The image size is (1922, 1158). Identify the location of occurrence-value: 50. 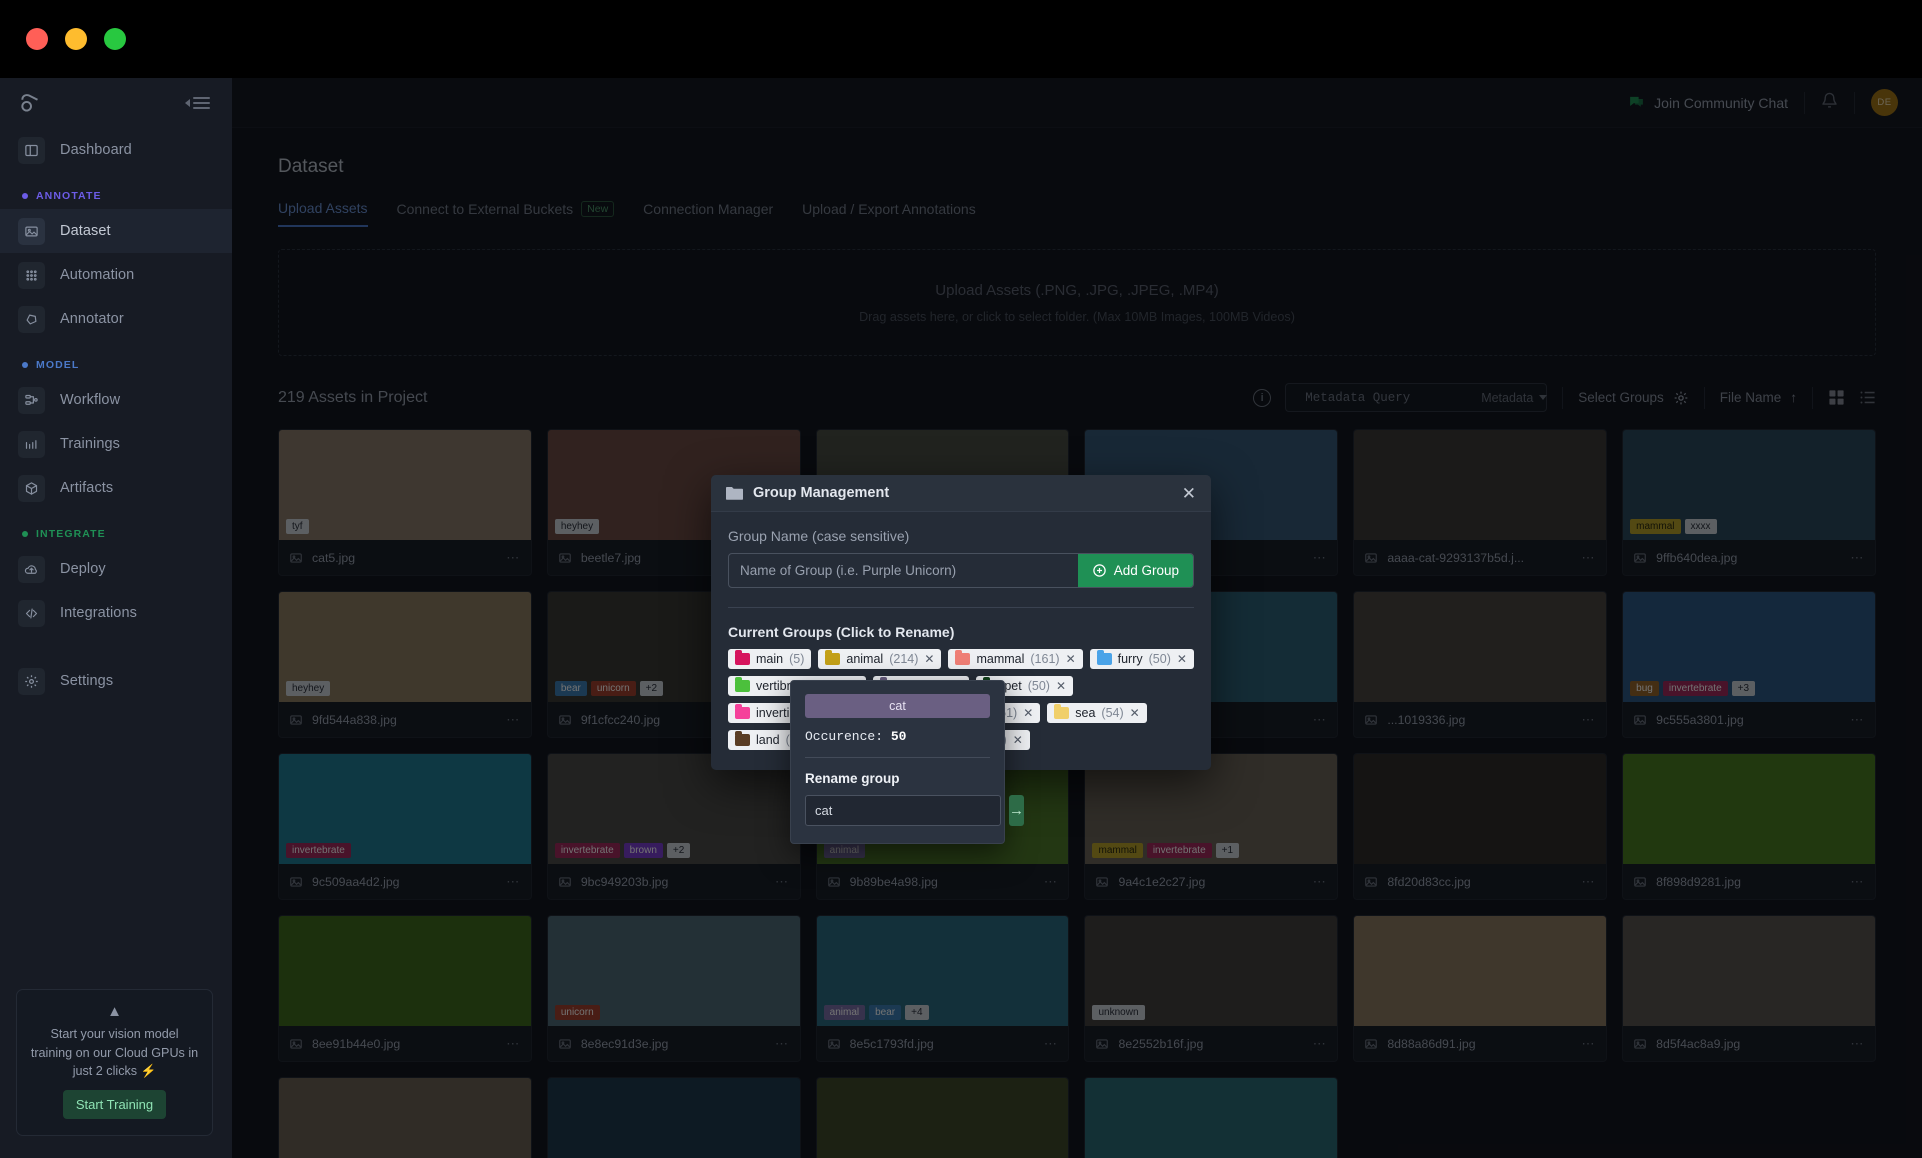
(898, 736).